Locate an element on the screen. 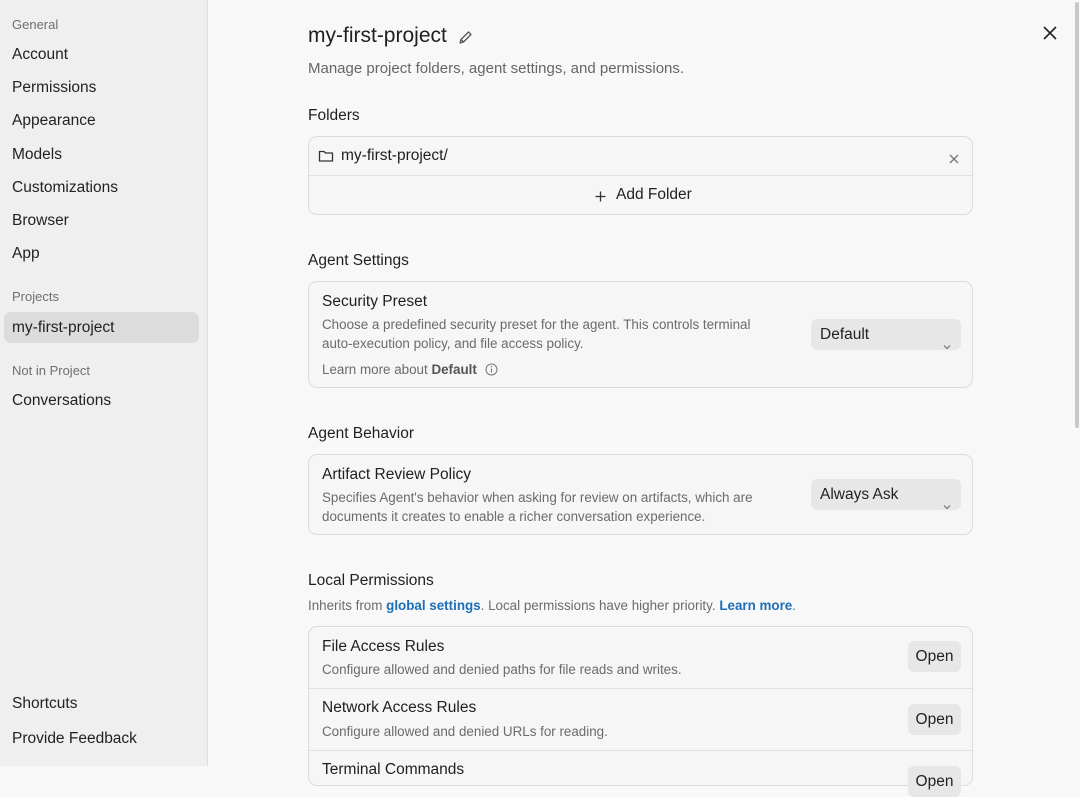 The width and height of the screenshot is (1080, 797). section-label-projects: Projects is located at coordinates (35, 296).